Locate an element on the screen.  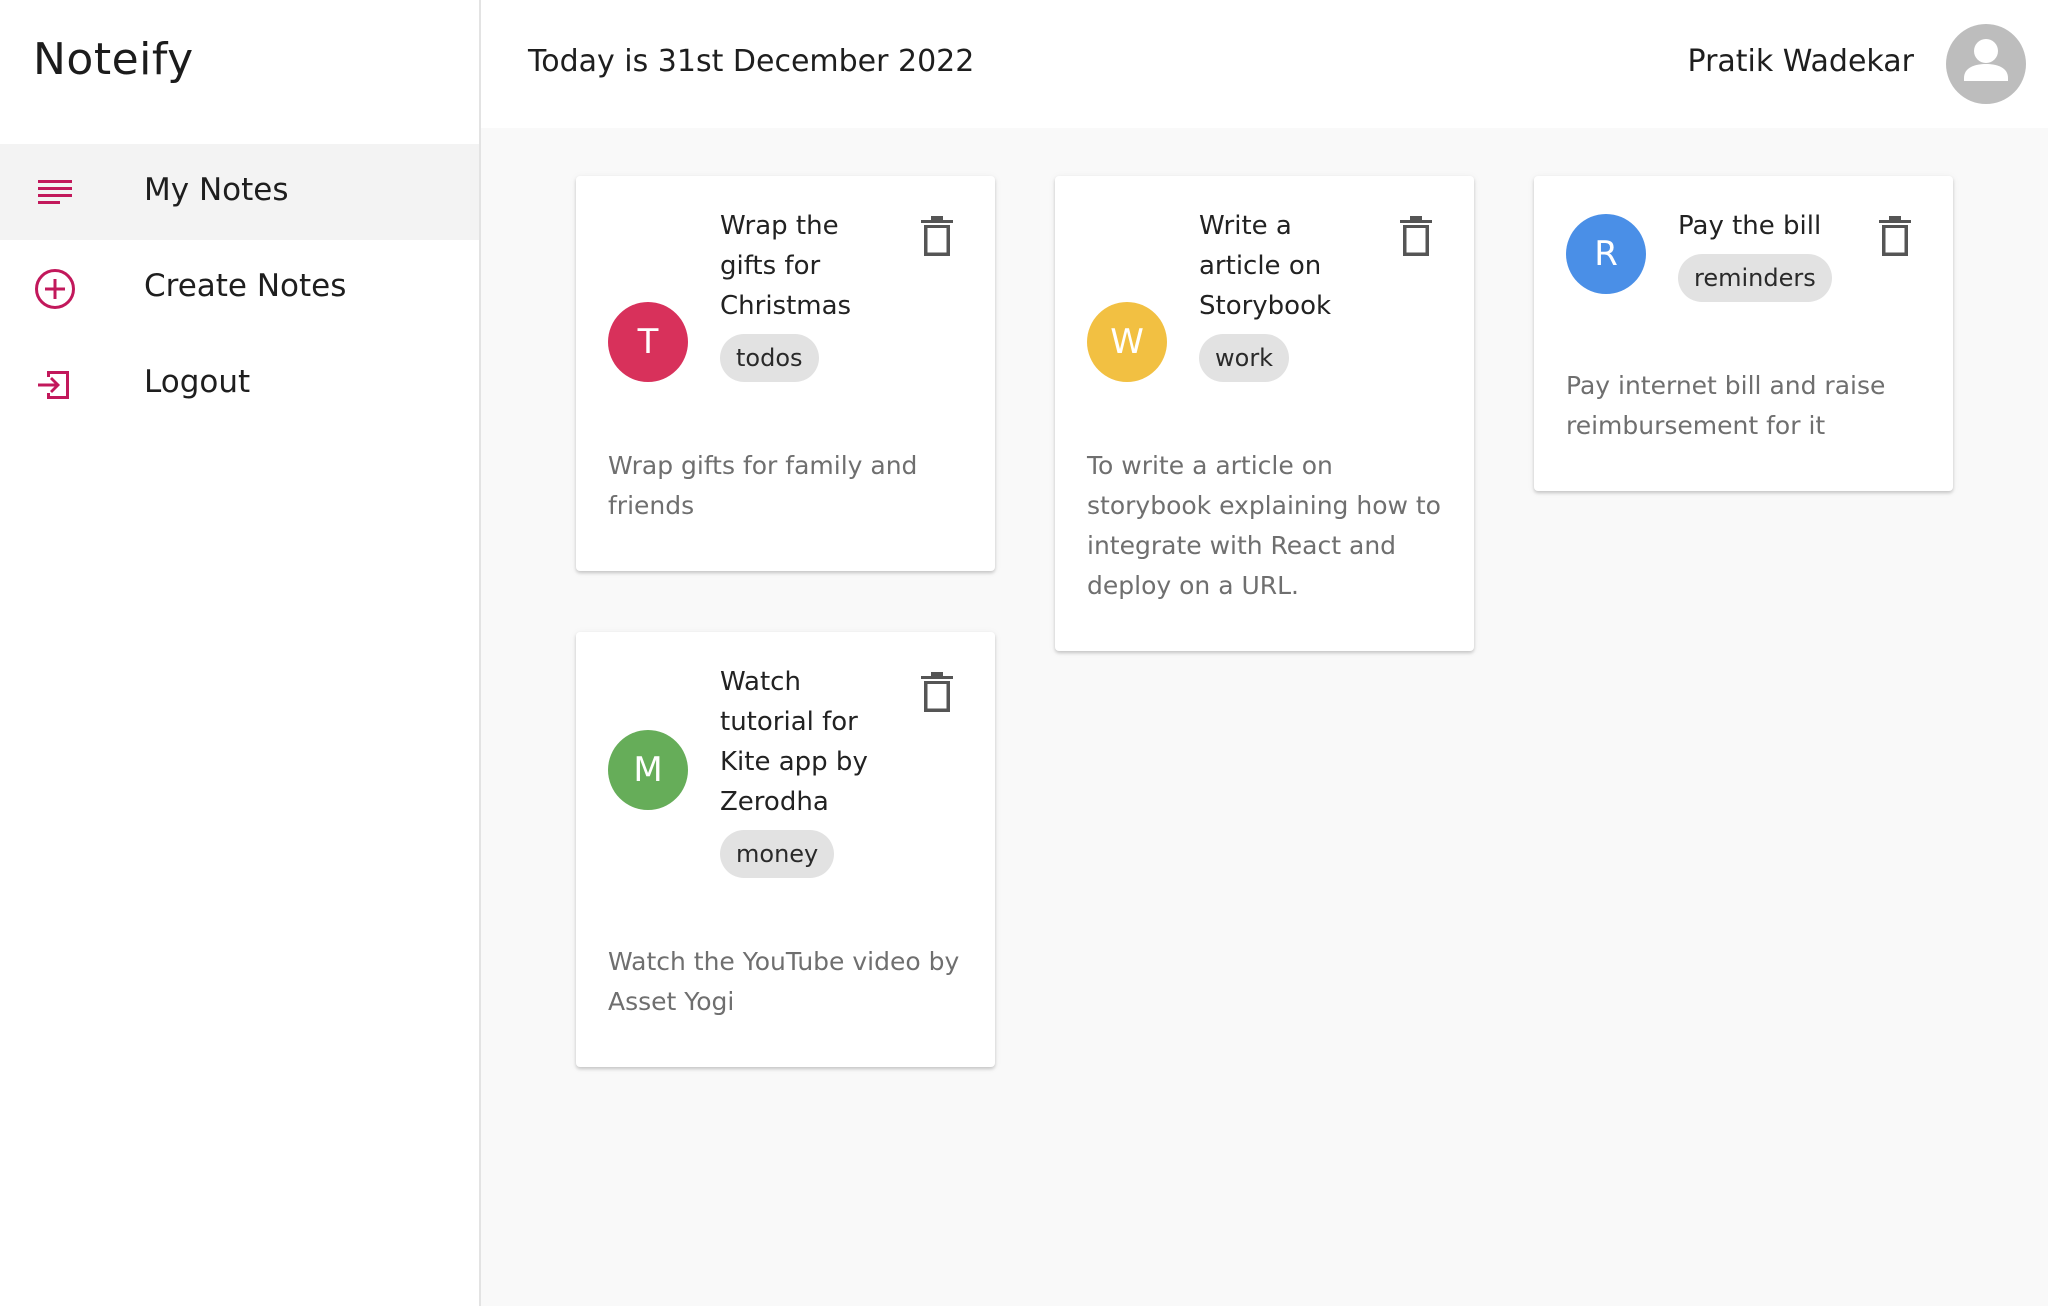
note-header: Pay the bill reminders is located at coordinates (1768, 254).